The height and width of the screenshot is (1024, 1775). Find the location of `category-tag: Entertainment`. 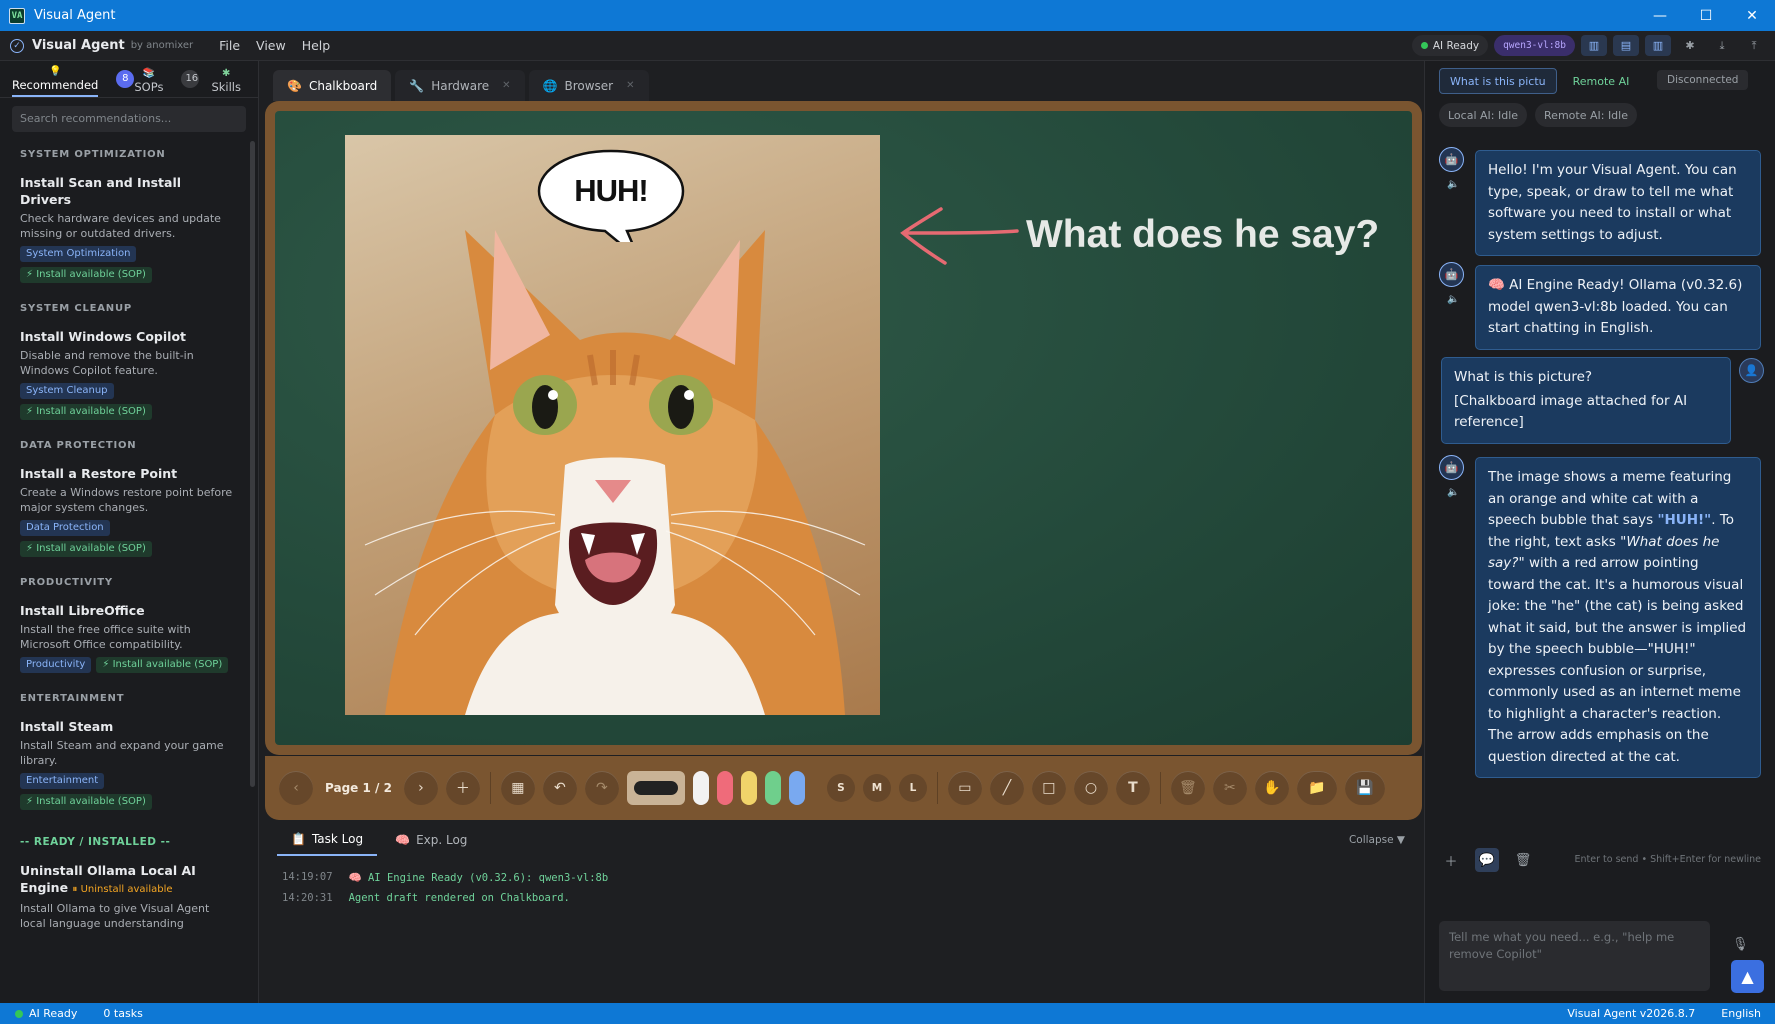

category-tag: Entertainment is located at coordinates (62, 781).